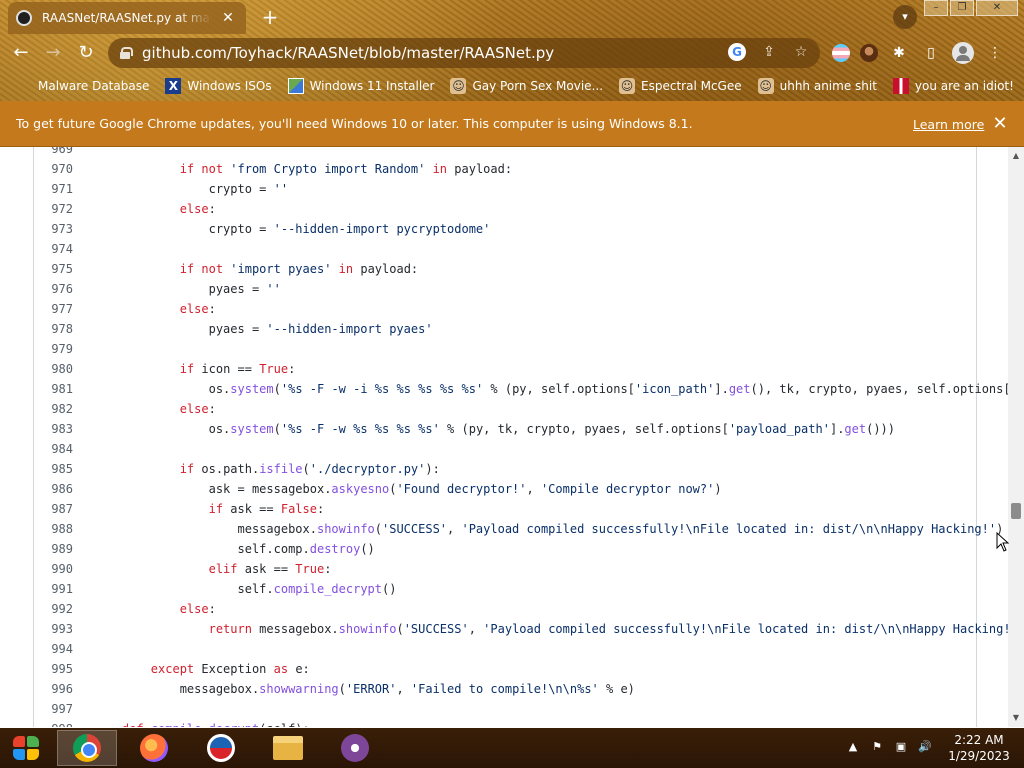 The image size is (1024, 768). Describe the element at coordinates (53, 249) in the screenshot. I see `line-number: 974` at that location.